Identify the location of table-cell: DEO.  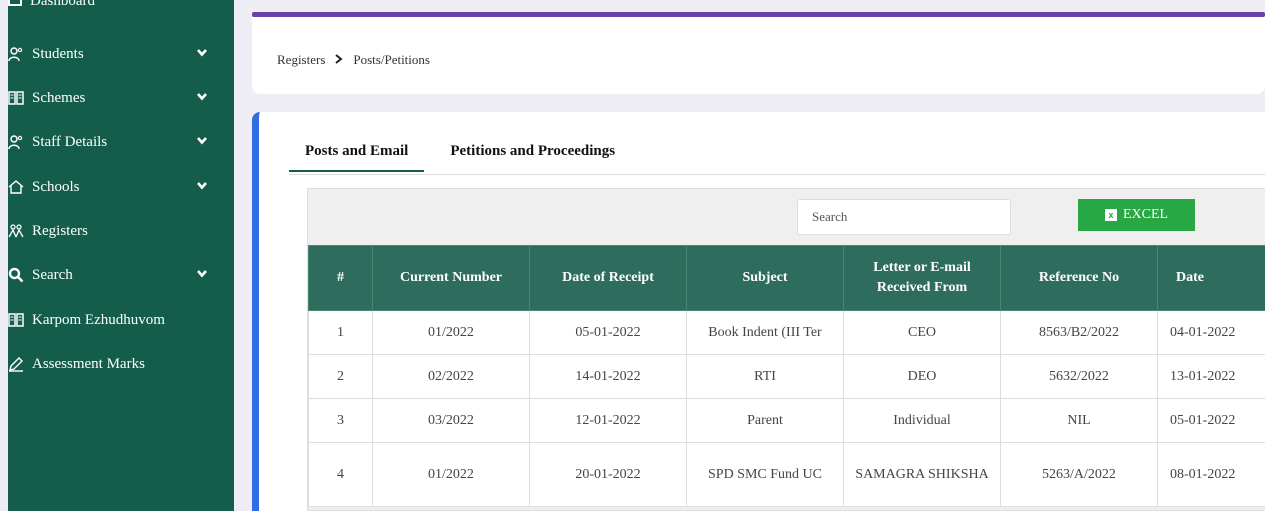
(922, 376).